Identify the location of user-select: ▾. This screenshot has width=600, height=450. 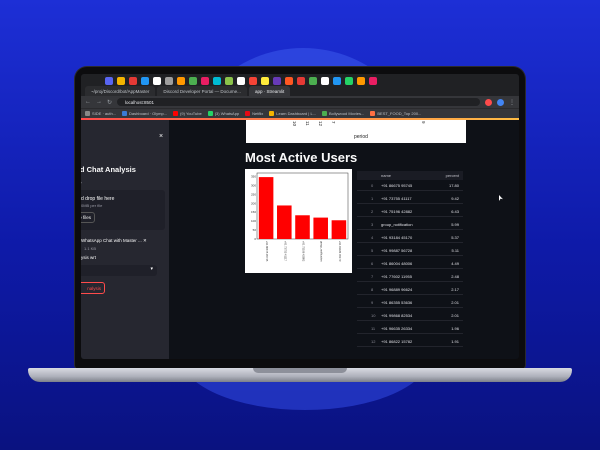
(119, 270).